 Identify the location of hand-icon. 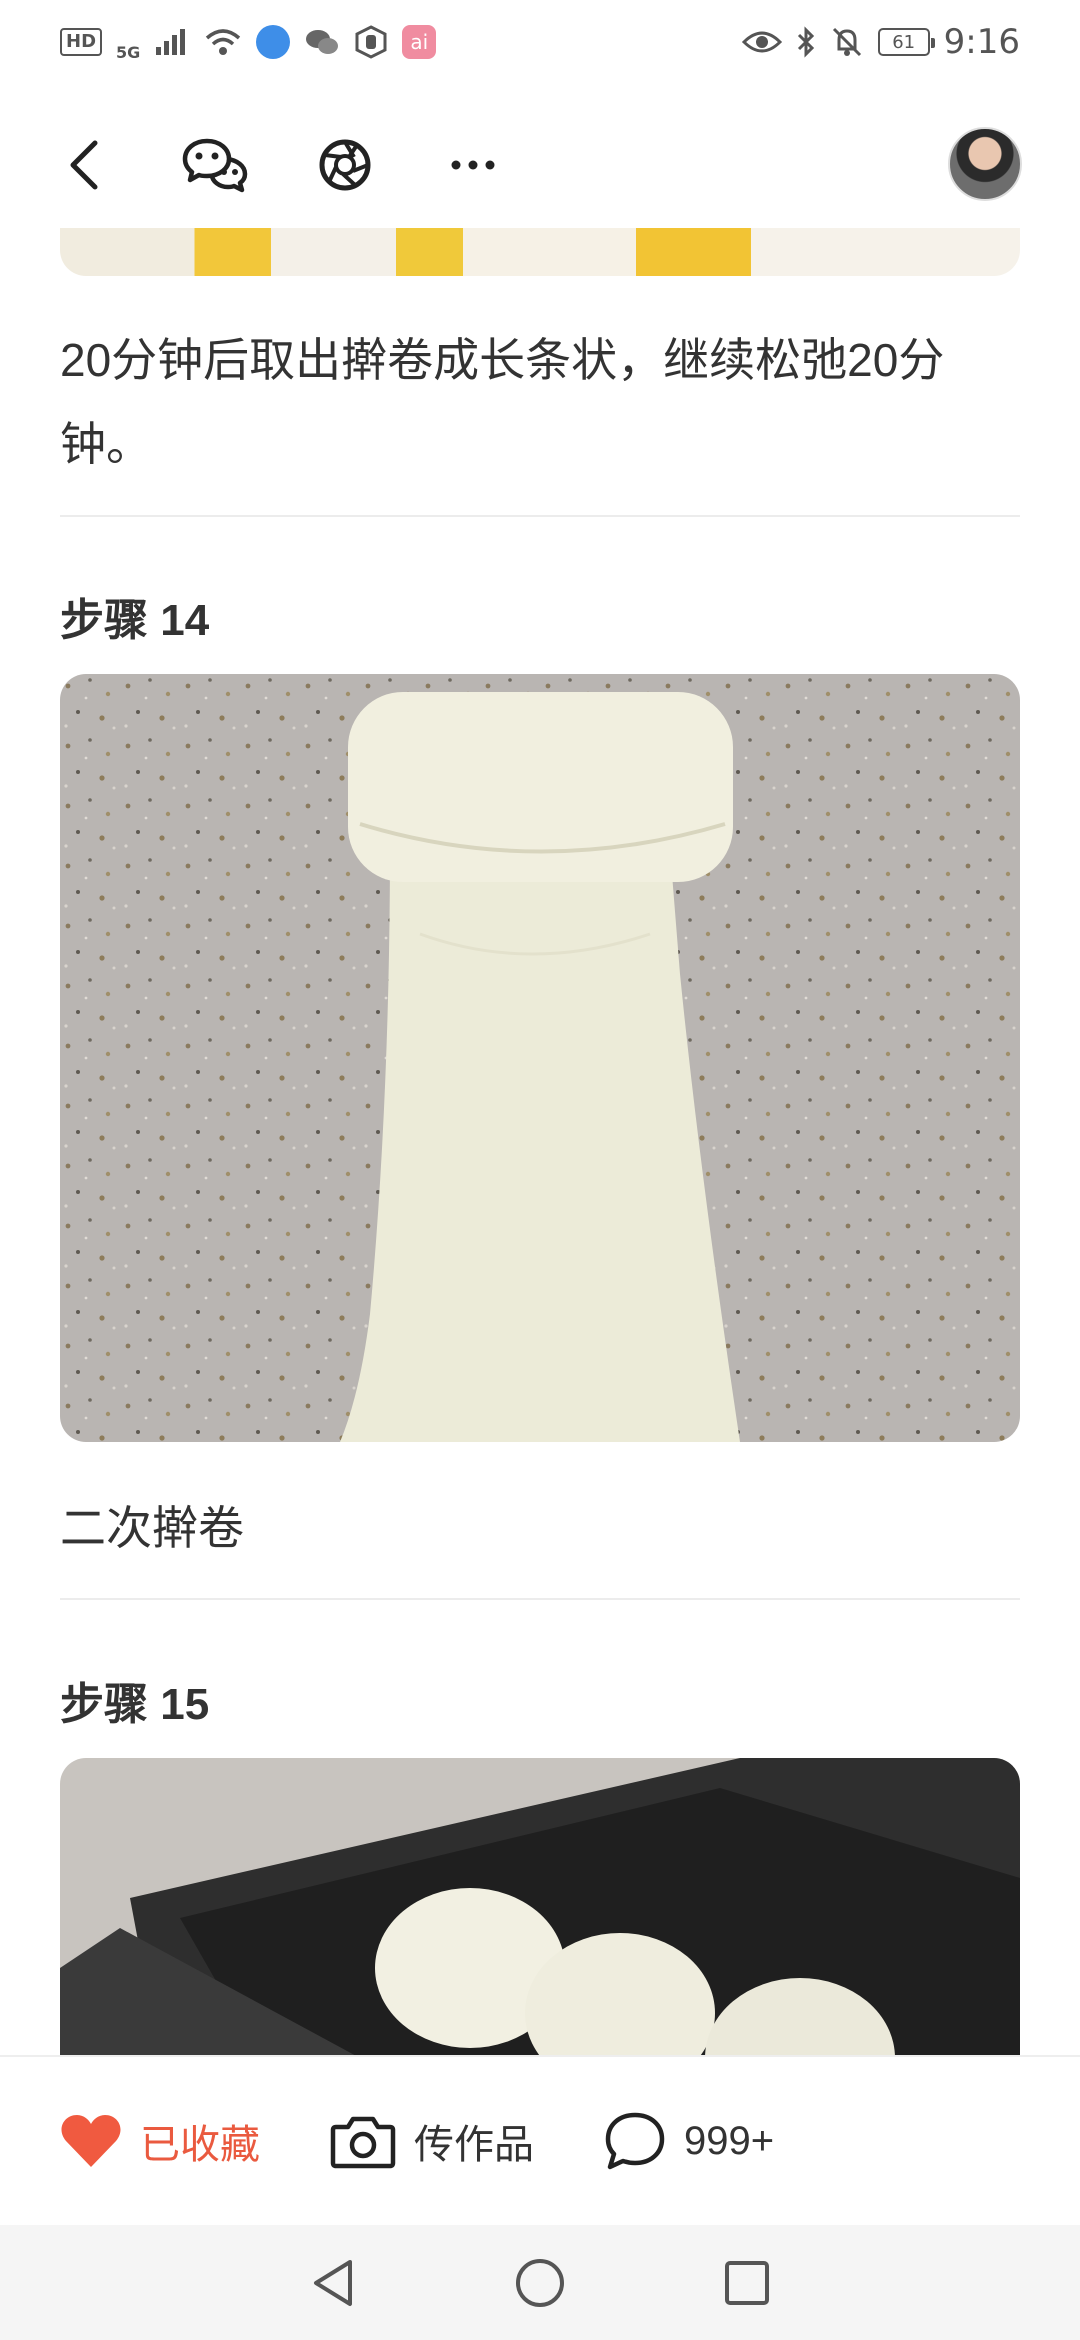
(371, 42).